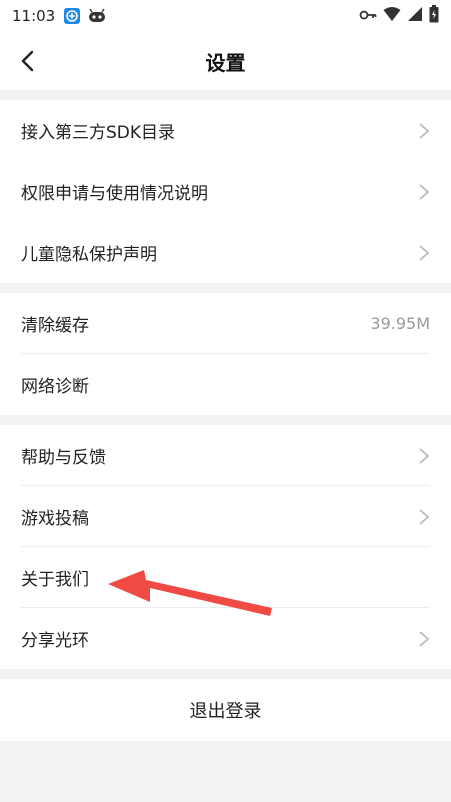  Describe the element at coordinates (225, 638) in the screenshot. I see `share-item: 分享光环` at that location.